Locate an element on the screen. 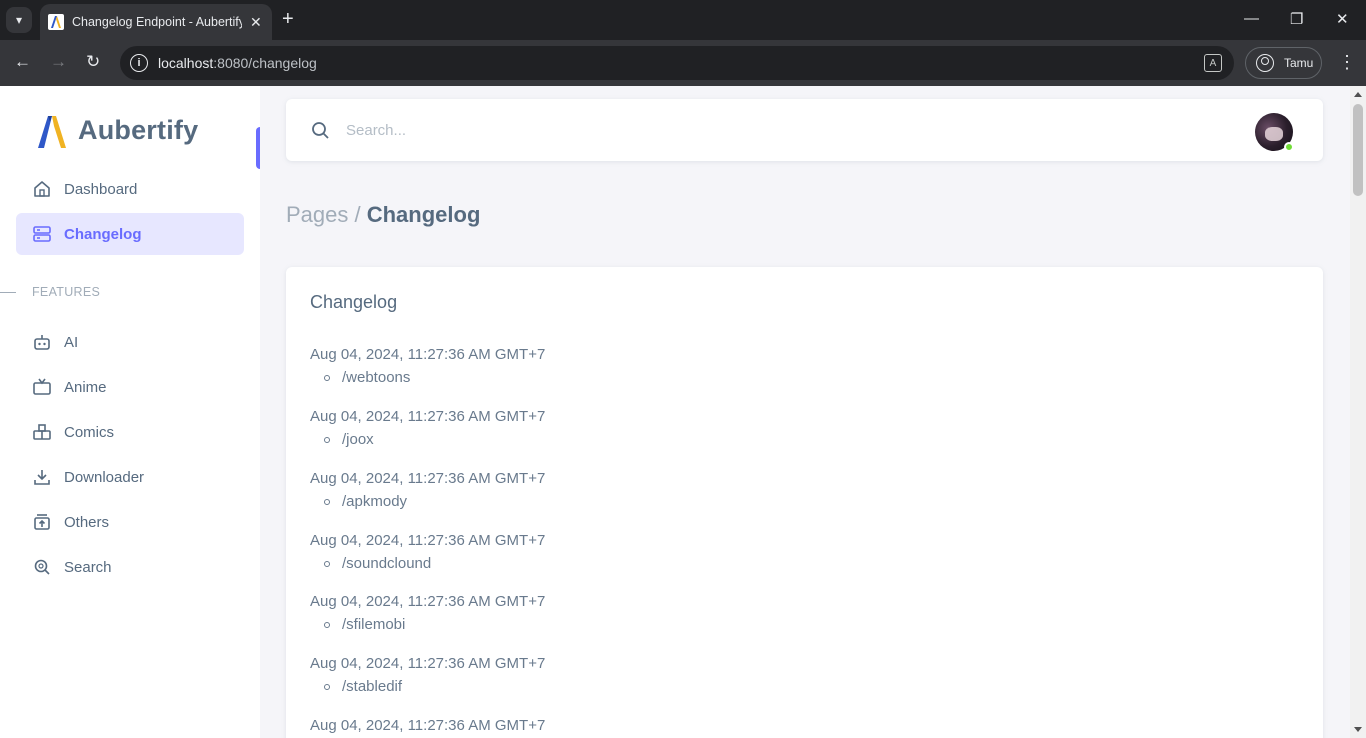  sidebar-item-others: Others is located at coordinates (130, 522).